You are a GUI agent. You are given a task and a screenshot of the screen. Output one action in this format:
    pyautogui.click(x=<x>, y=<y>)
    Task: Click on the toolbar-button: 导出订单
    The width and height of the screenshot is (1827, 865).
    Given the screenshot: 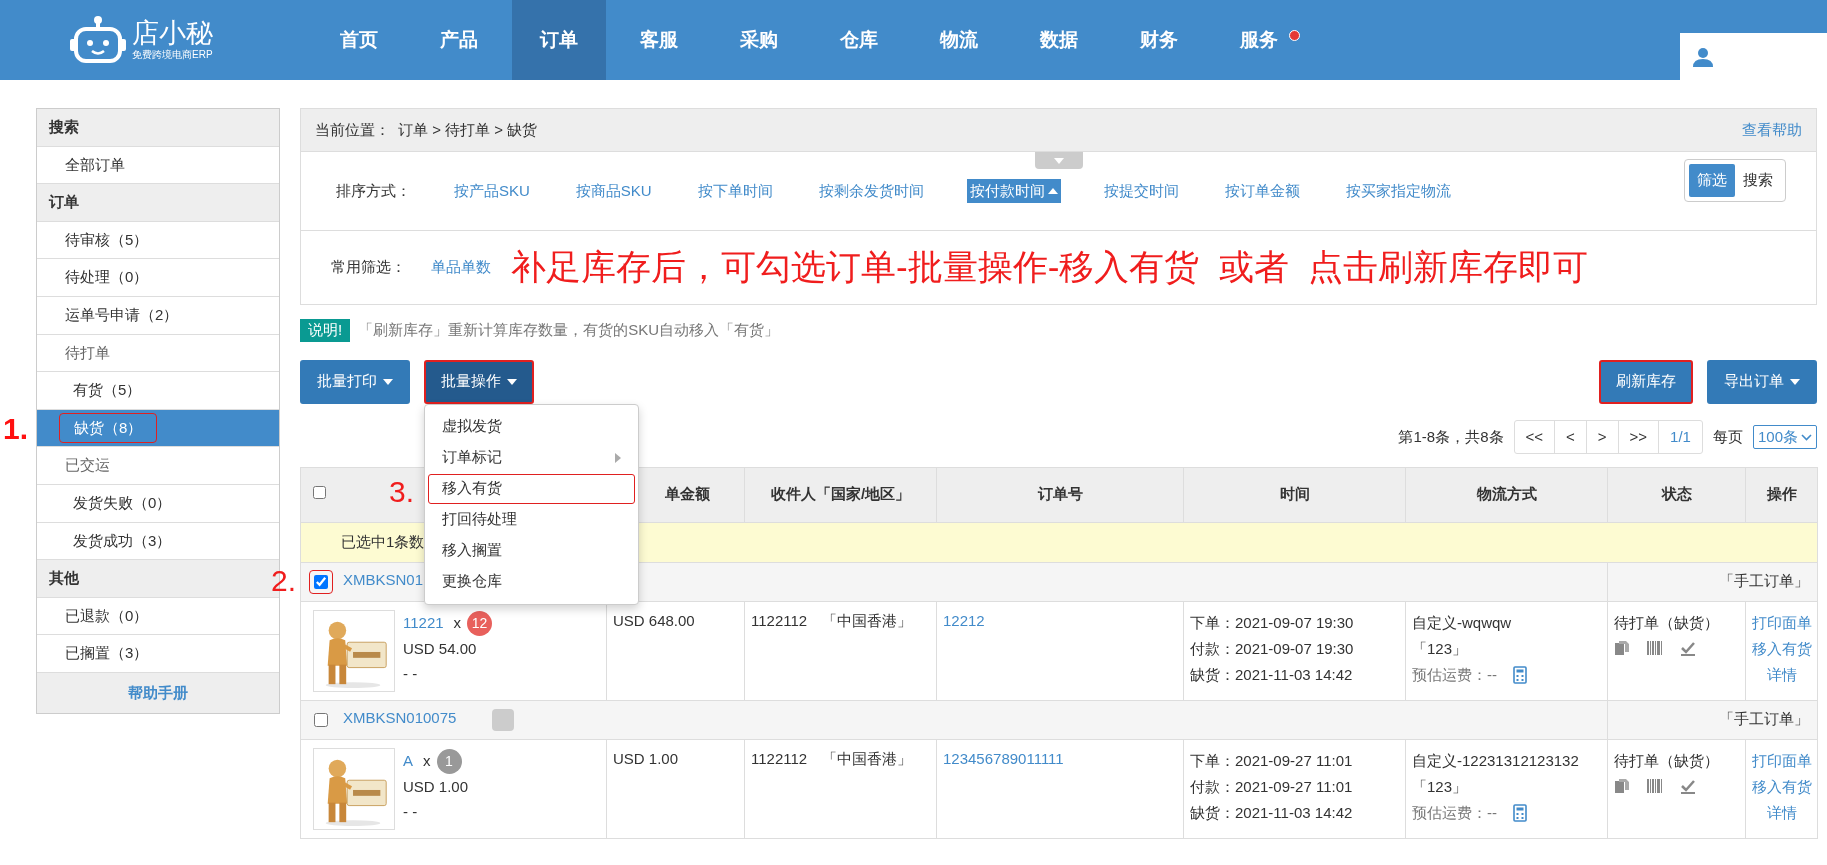 What is the action you would take?
    pyautogui.click(x=1762, y=381)
    